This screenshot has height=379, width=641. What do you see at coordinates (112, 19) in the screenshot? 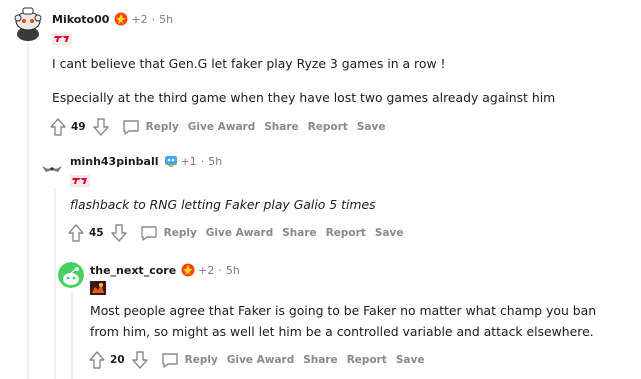
I see `comment-meta: Mikoto00 +2 · 5h` at bounding box center [112, 19].